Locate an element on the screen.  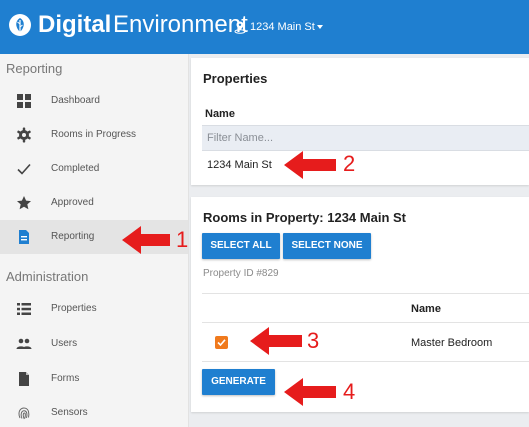
file-icon is located at coordinates (24, 379).